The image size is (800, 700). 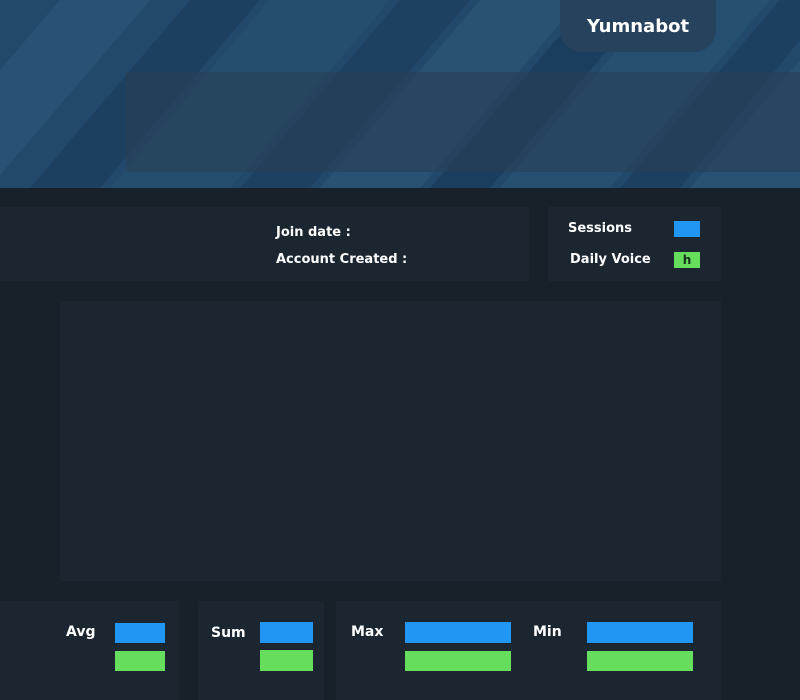 I want to click on min-voice-bar, so click(x=640, y=661).